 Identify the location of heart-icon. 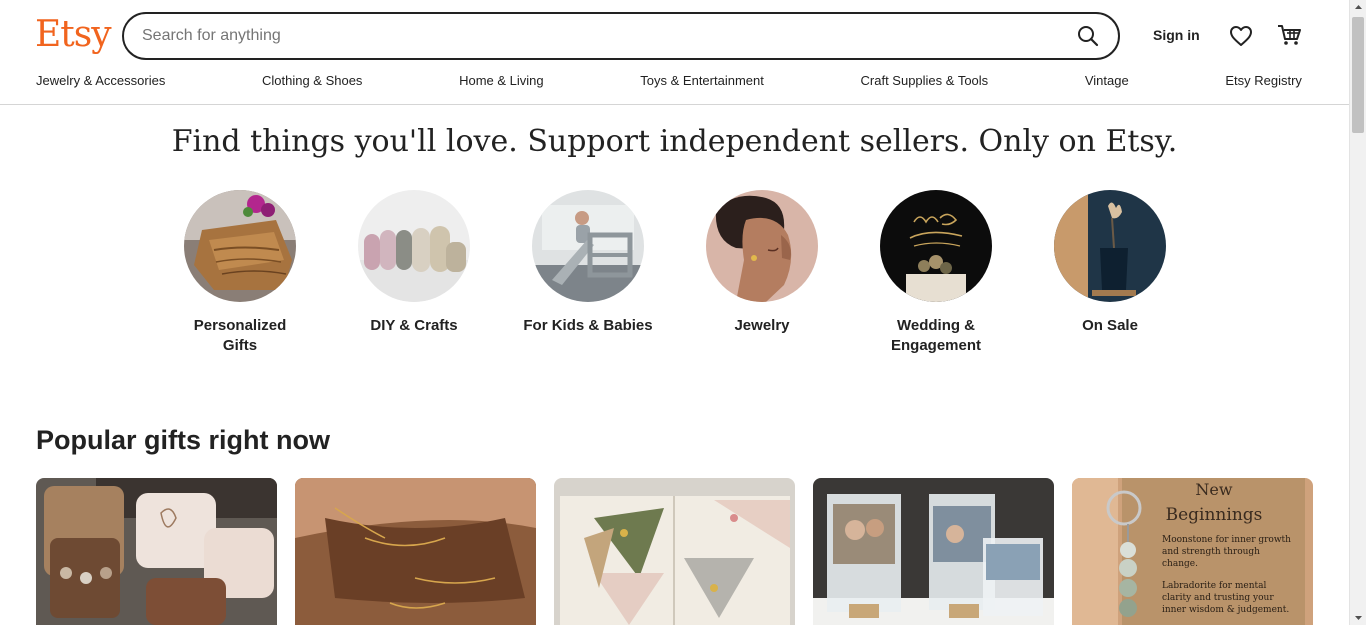
(1241, 36).